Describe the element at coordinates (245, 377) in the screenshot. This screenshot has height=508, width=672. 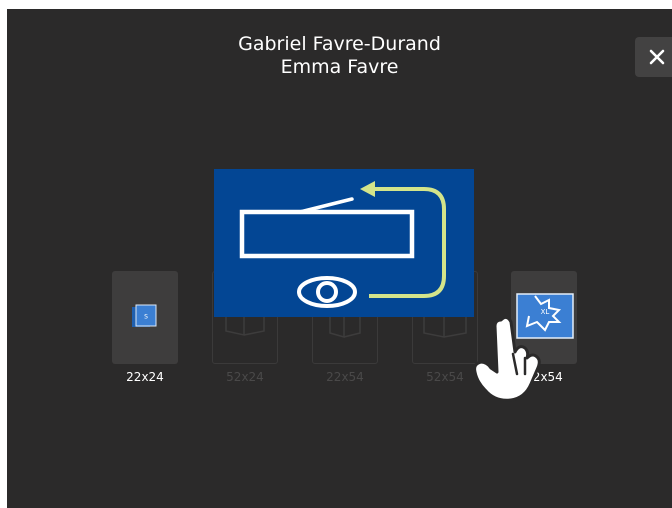
I see `size-label: 52x24` at that location.